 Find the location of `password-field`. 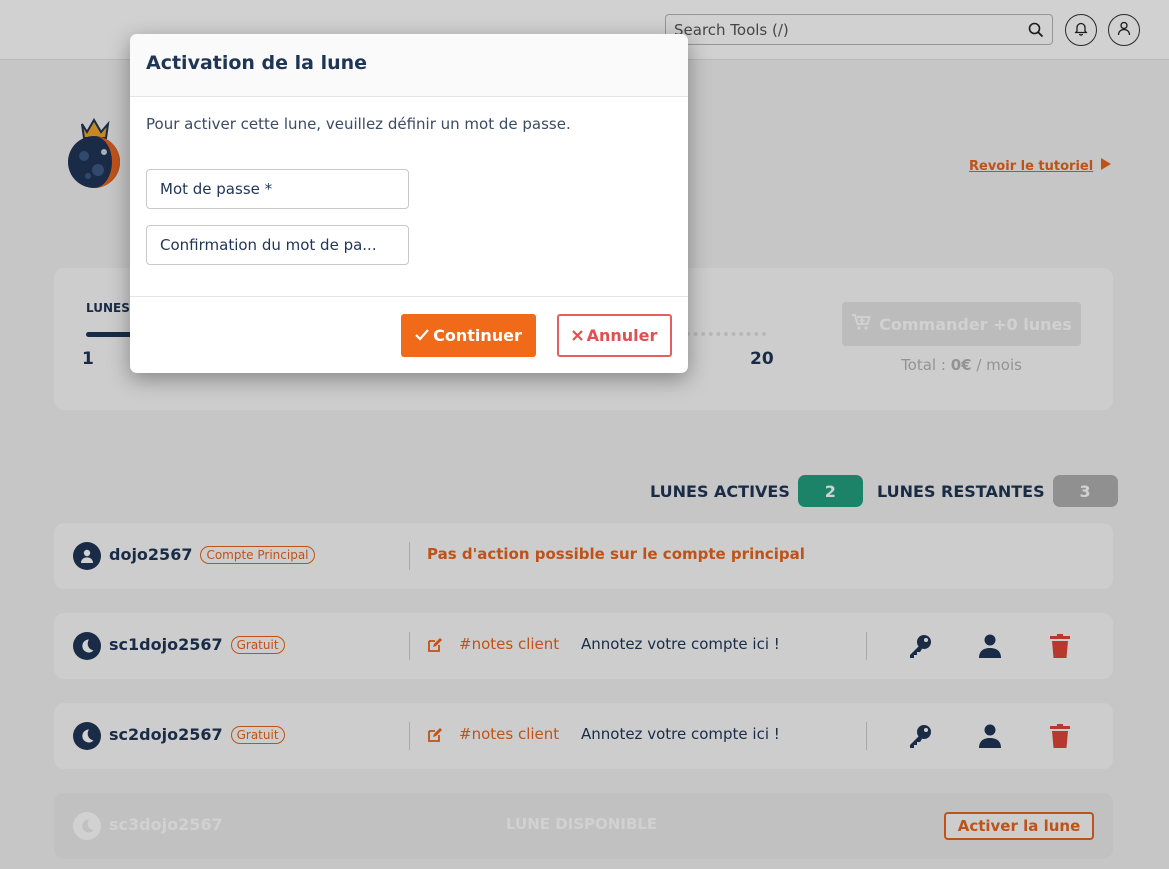

password-field is located at coordinates (277, 189).